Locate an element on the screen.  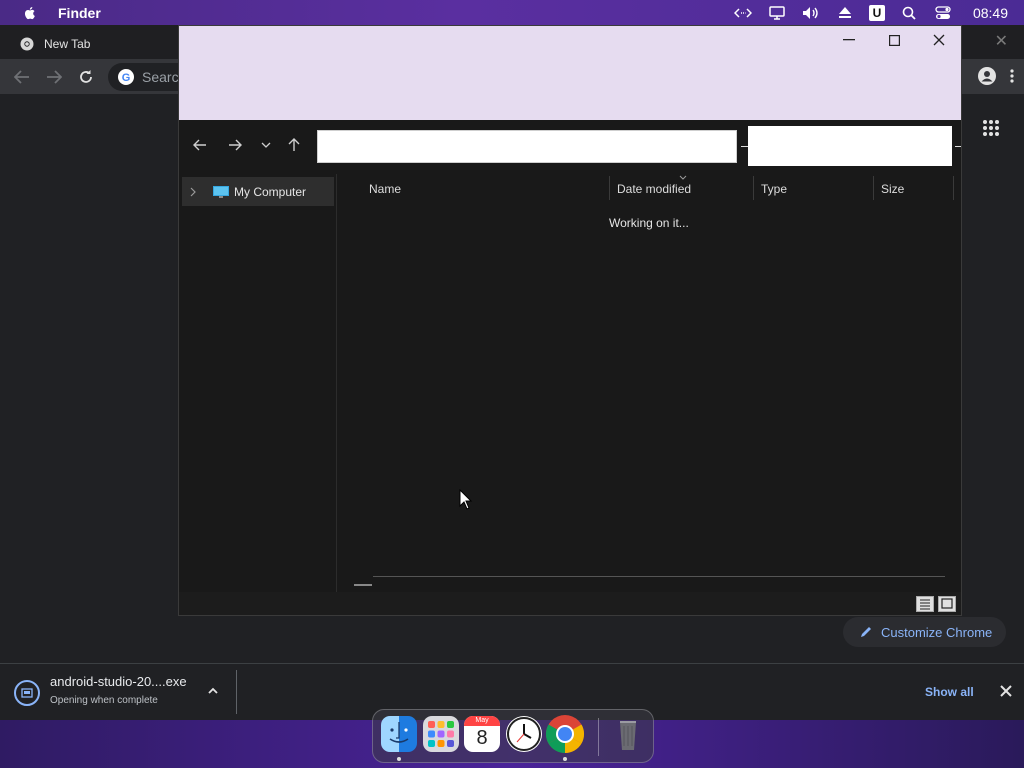
dock: May 8 is located at coordinates (513, 736).